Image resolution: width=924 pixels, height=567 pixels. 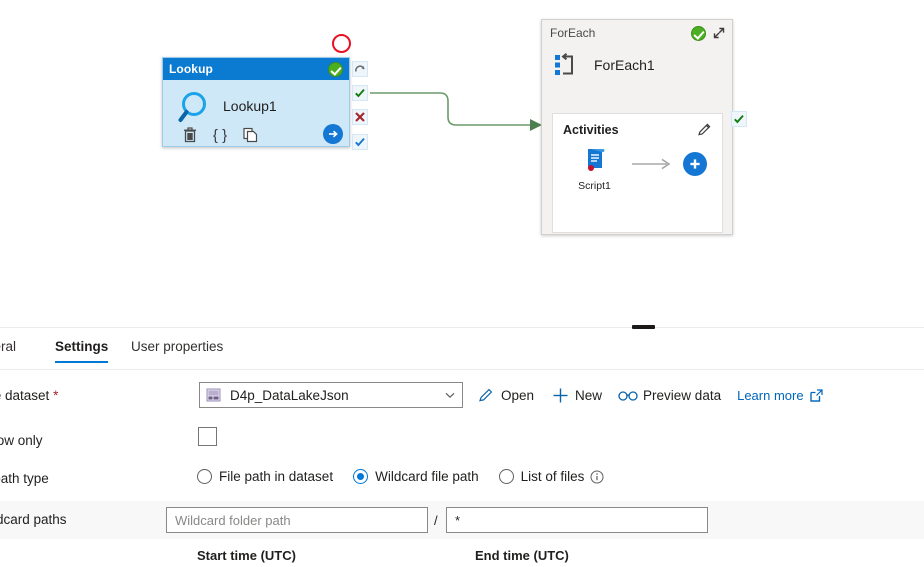 I want to click on foreach-activity-node: ForEach ForEach1 Activities Script1, so click(x=637, y=127).